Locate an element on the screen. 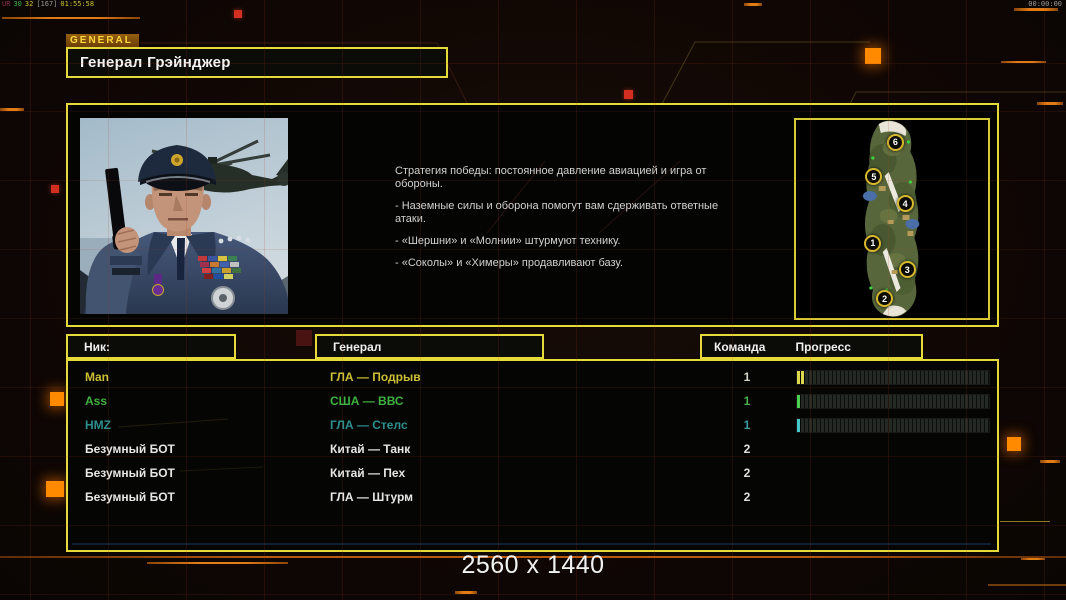  debug-bracket: [167] is located at coordinates (47, 4).